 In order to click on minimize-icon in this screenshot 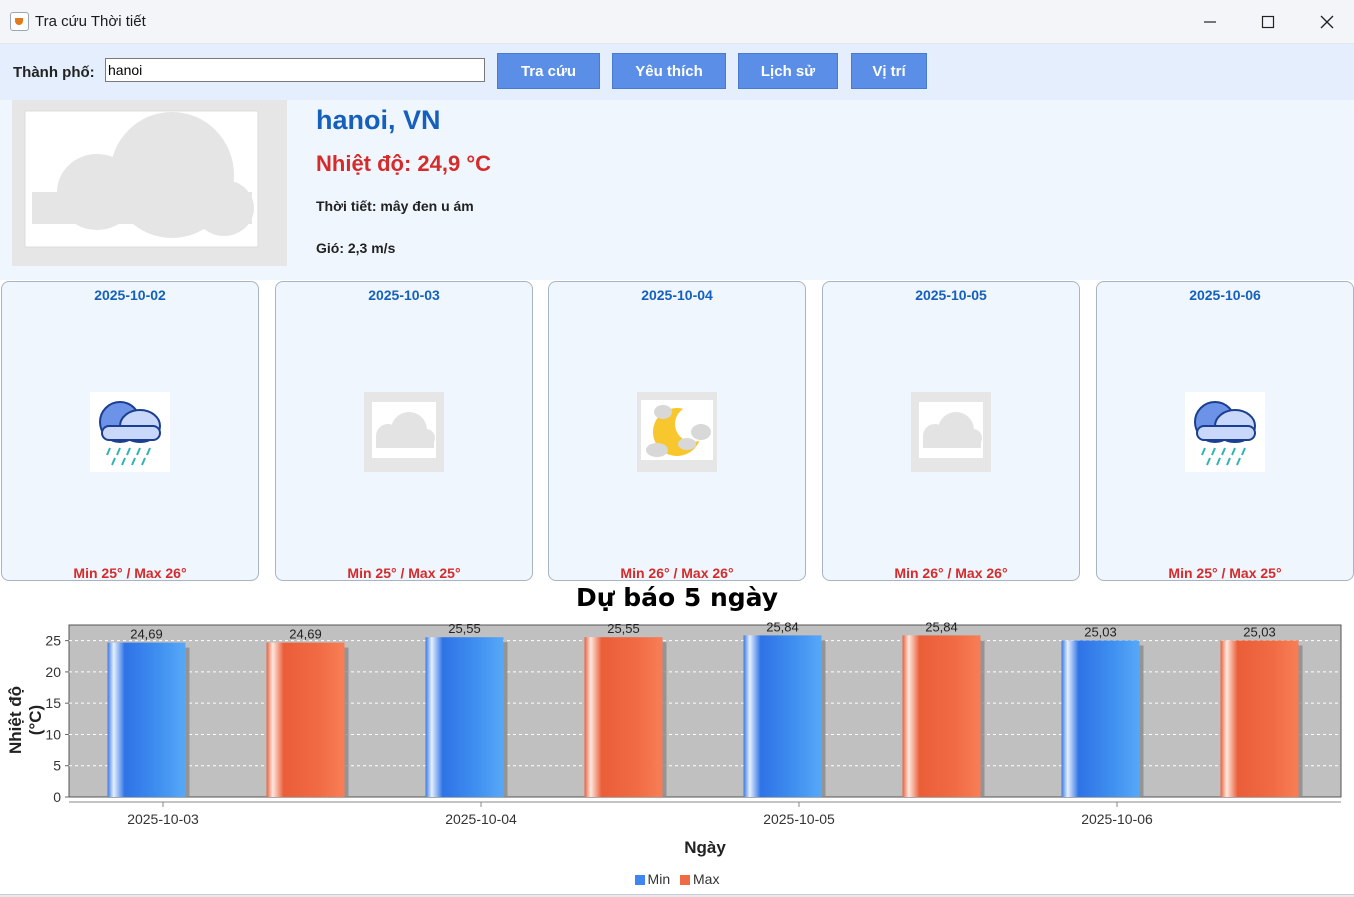, I will do `click(1210, 22)`.